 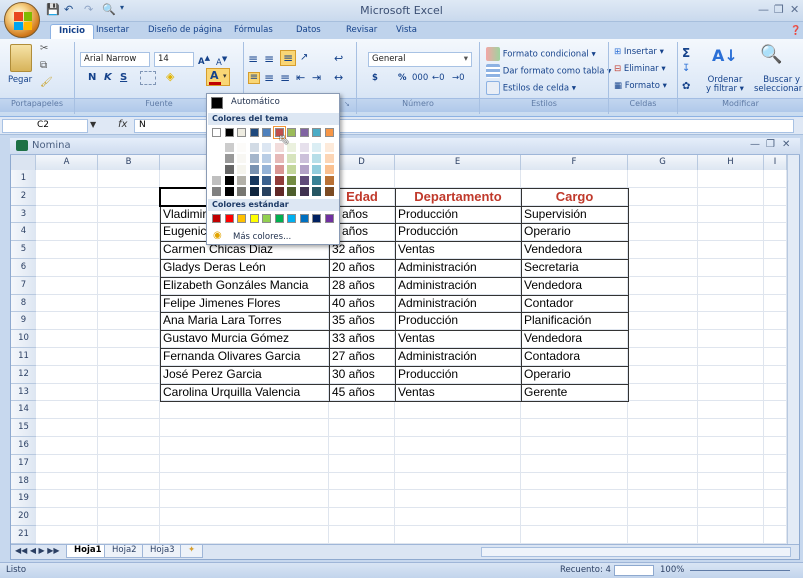 I want to click on tab-datos: Datos, so click(x=308, y=31).